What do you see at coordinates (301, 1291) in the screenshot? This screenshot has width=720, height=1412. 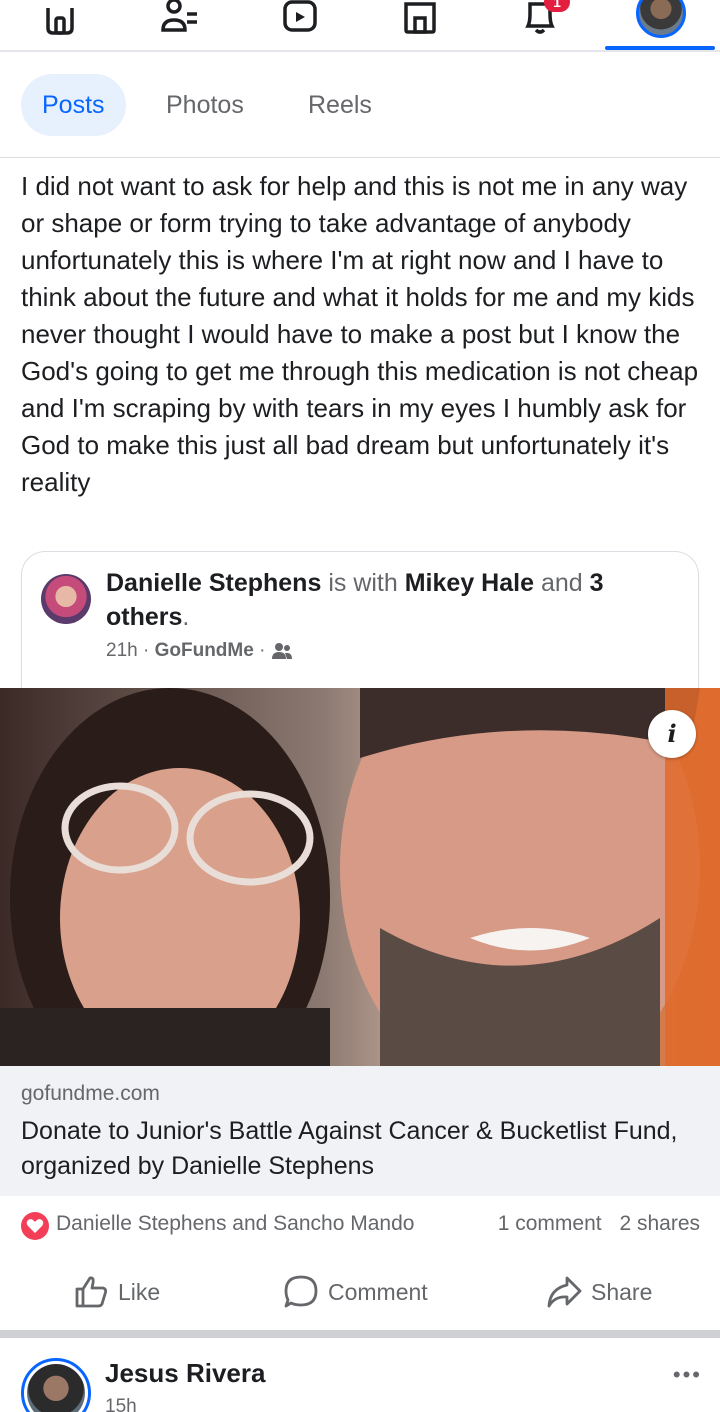 I see `comment-icon` at bounding box center [301, 1291].